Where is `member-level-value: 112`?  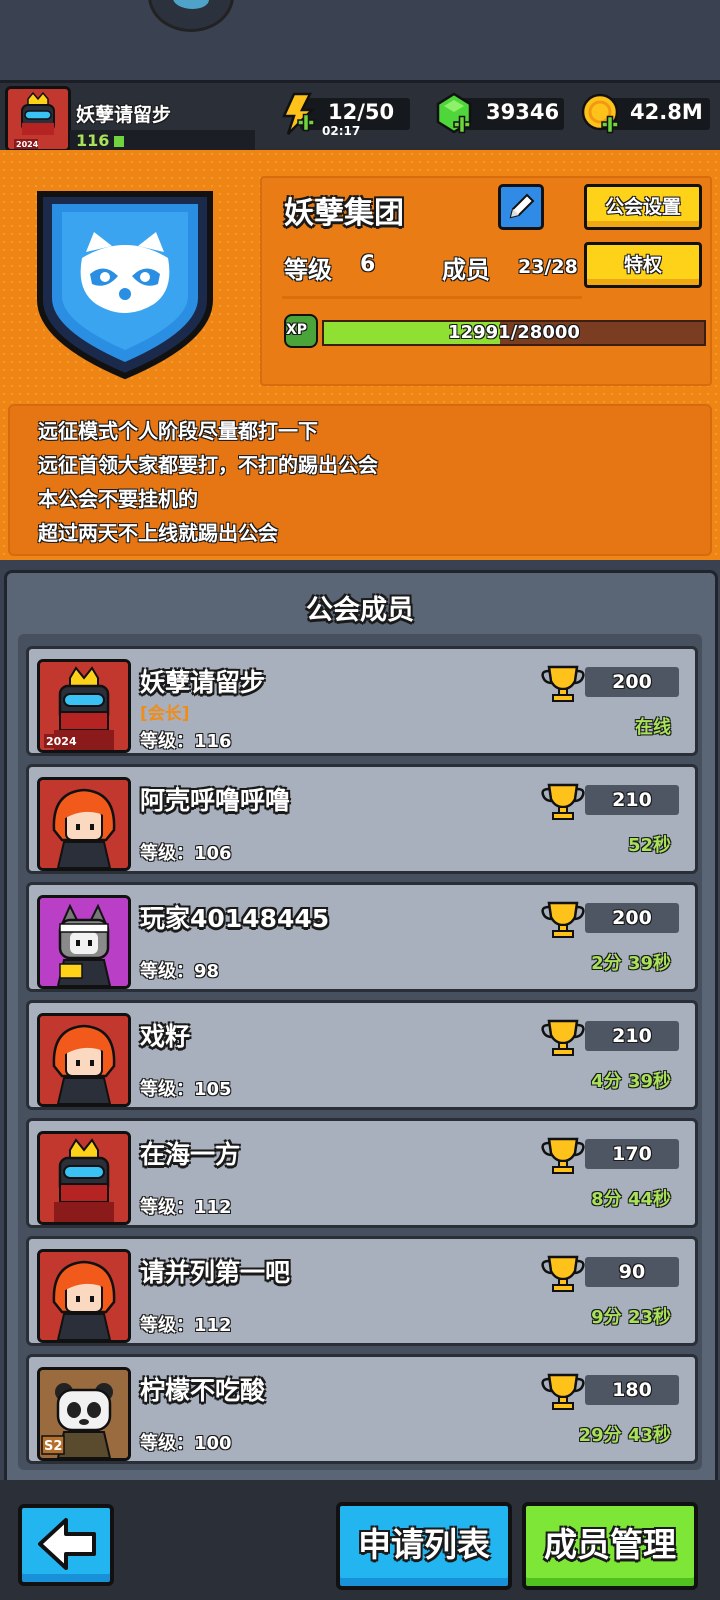
member-level-value: 112 is located at coordinates (213, 1207).